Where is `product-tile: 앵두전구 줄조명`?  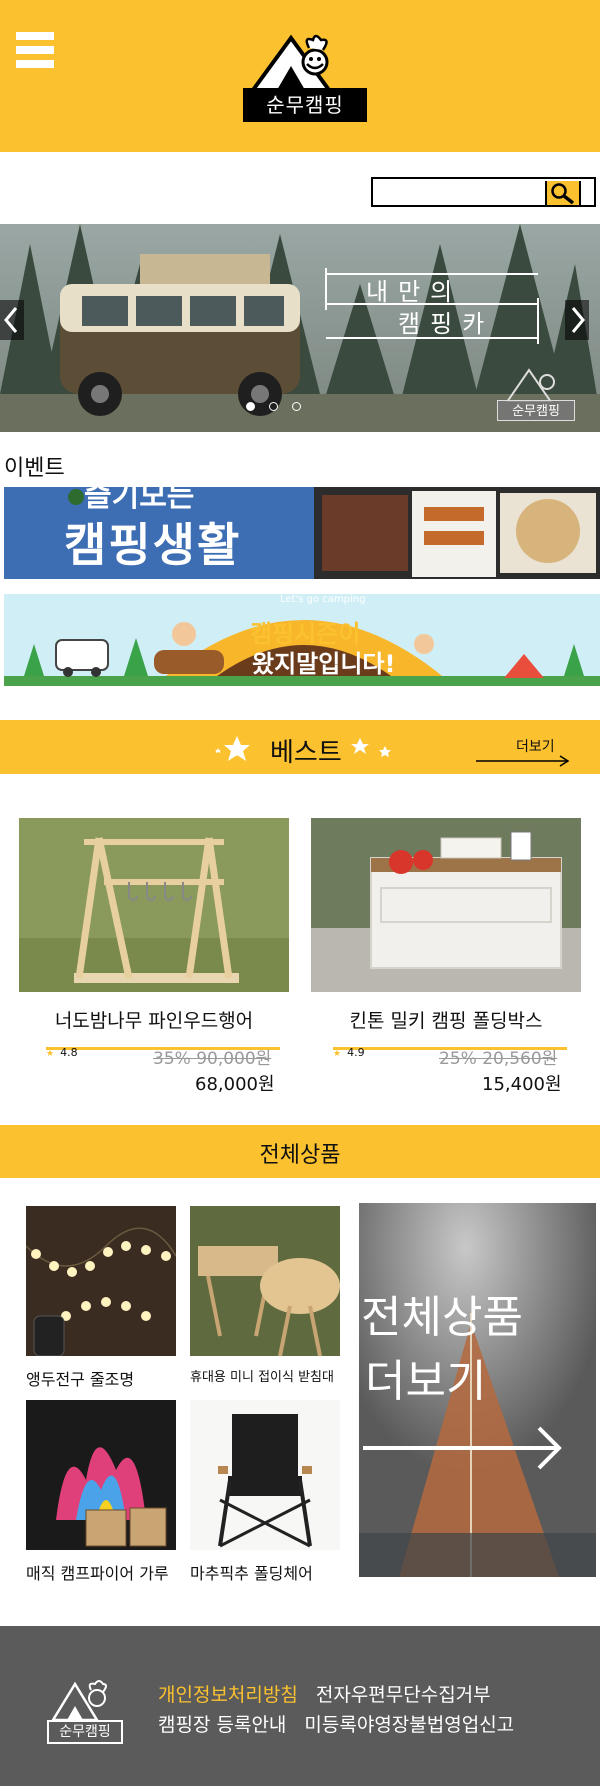
product-tile: 앵두전구 줄조명 is located at coordinates (101, 1298).